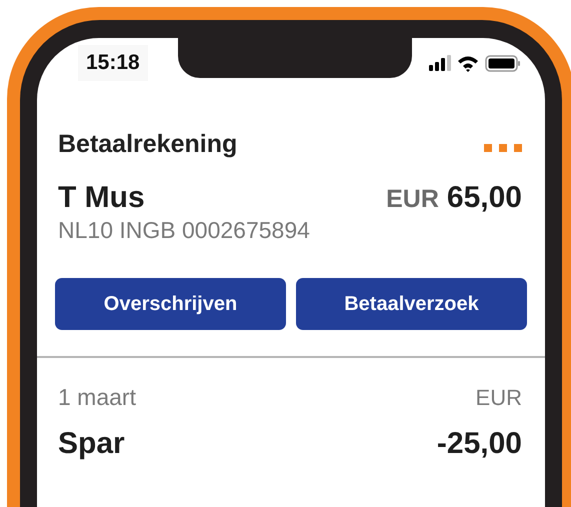 Image resolution: width=571 pixels, height=507 pixels. I want to click on action-button: Betaalverzoek, so click(411, 304).